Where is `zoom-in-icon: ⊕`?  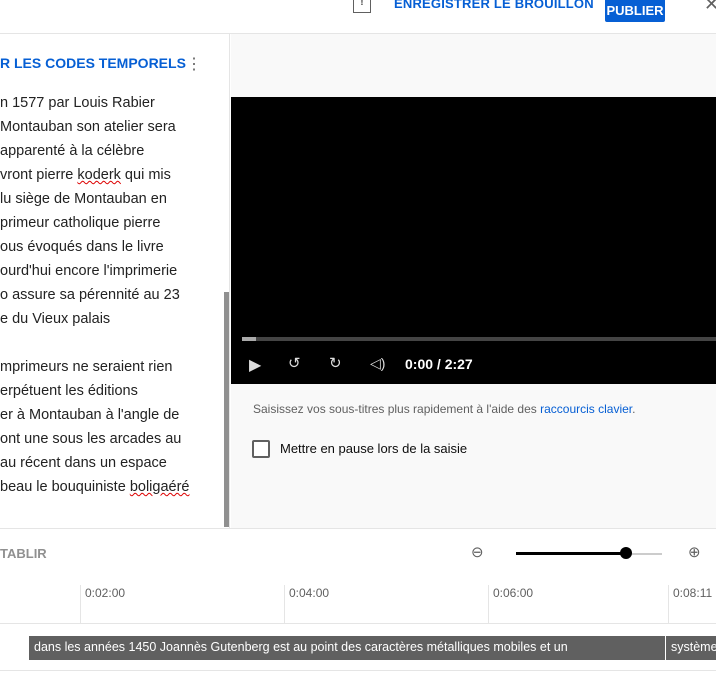
zoom-in-icon: ⊕ is located at coordinates (694, 552).